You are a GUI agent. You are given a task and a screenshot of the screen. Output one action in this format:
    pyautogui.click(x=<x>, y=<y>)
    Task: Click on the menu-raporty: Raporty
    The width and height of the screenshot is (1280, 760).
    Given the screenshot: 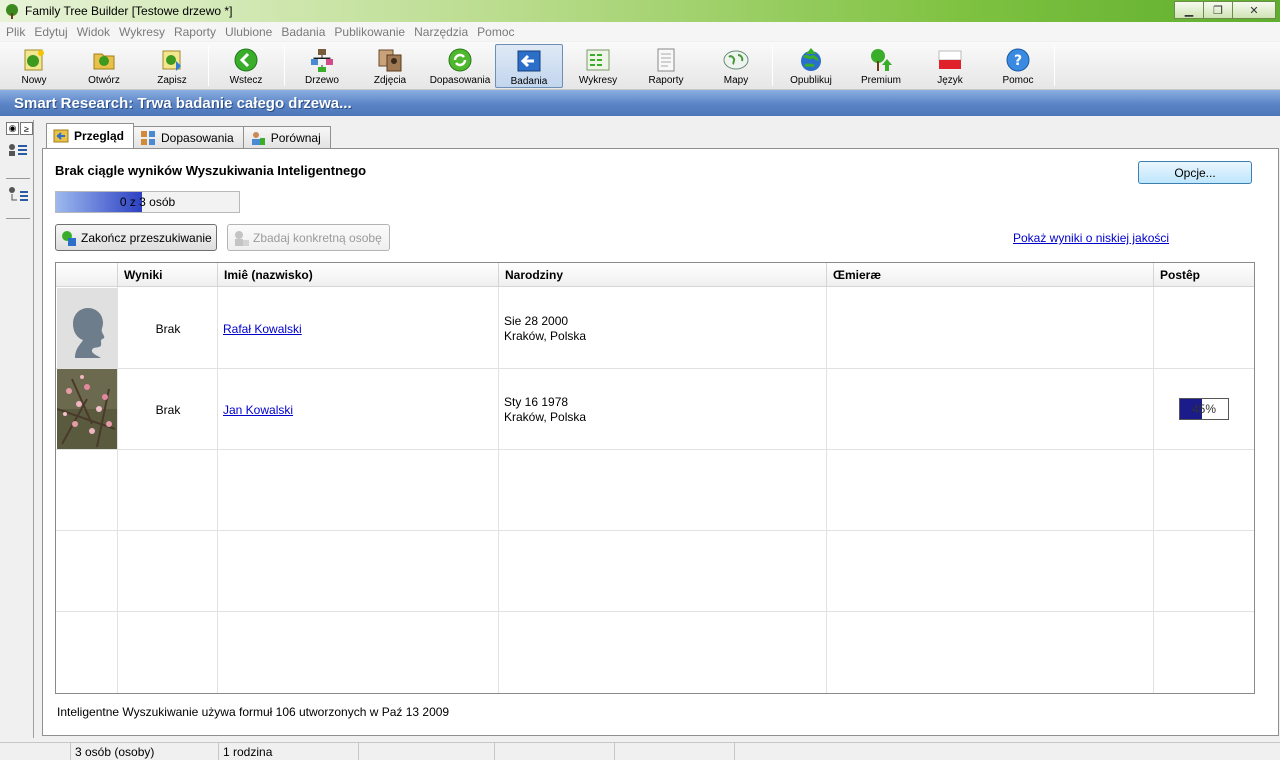 What is the action you would take?
    pyautogui.click(x=195, y=32)
    